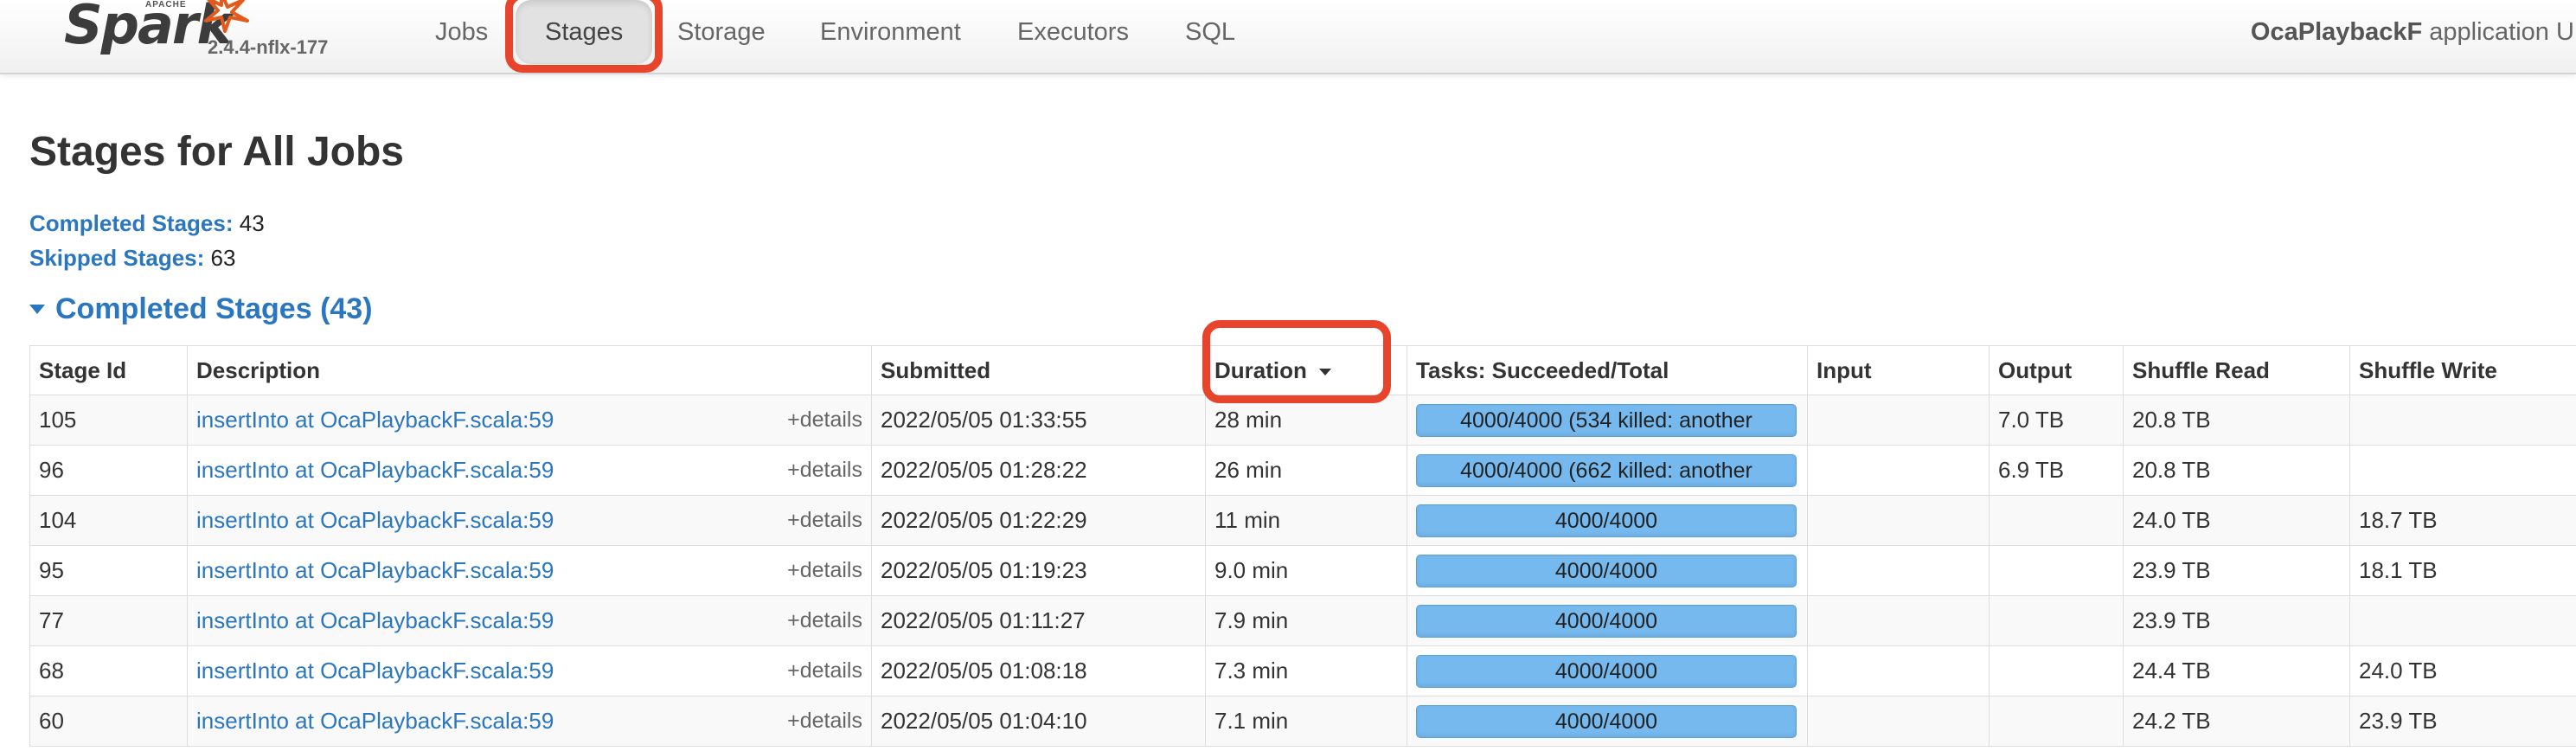 This screenshot has height=751, width=2576. I want to click on cell-duration: 11 min, so click(1306, 520).